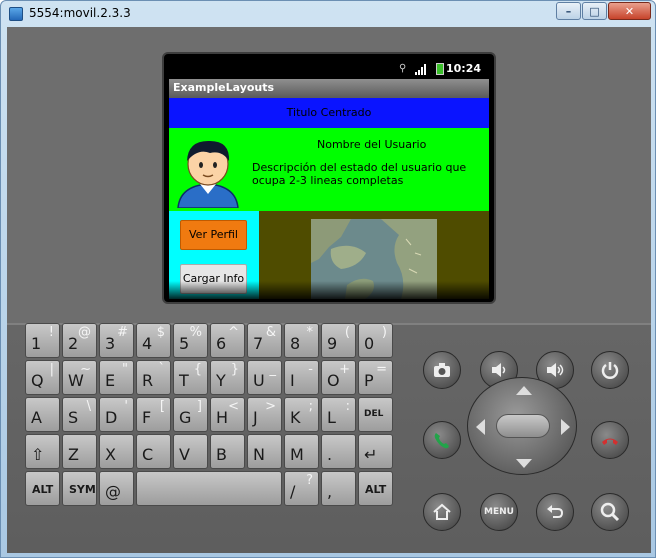  I want to click on key-g: G], so click(190, 414).